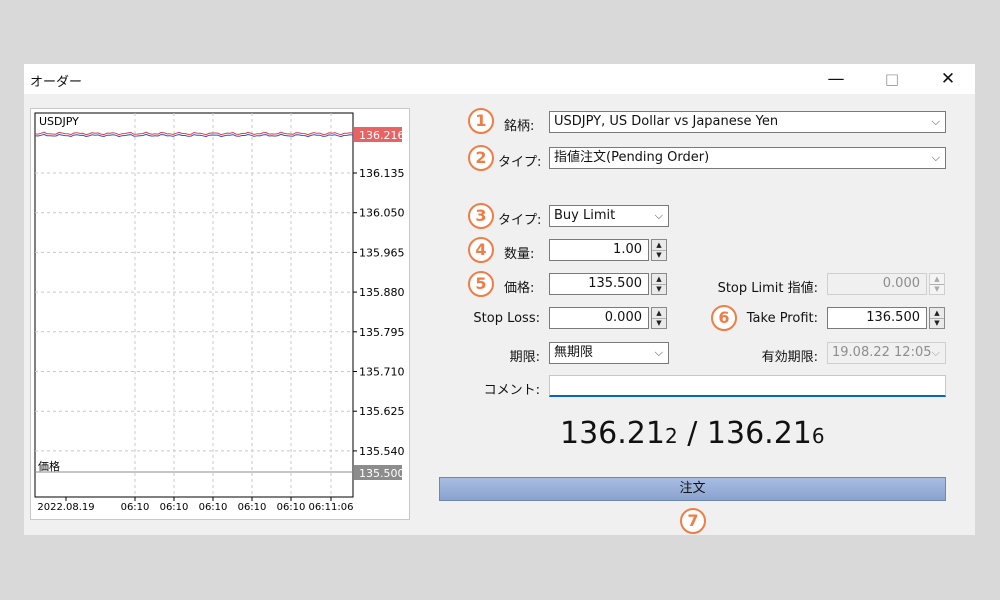  I want to click on time-axis-label: 06:11:06, so click(331, 507).